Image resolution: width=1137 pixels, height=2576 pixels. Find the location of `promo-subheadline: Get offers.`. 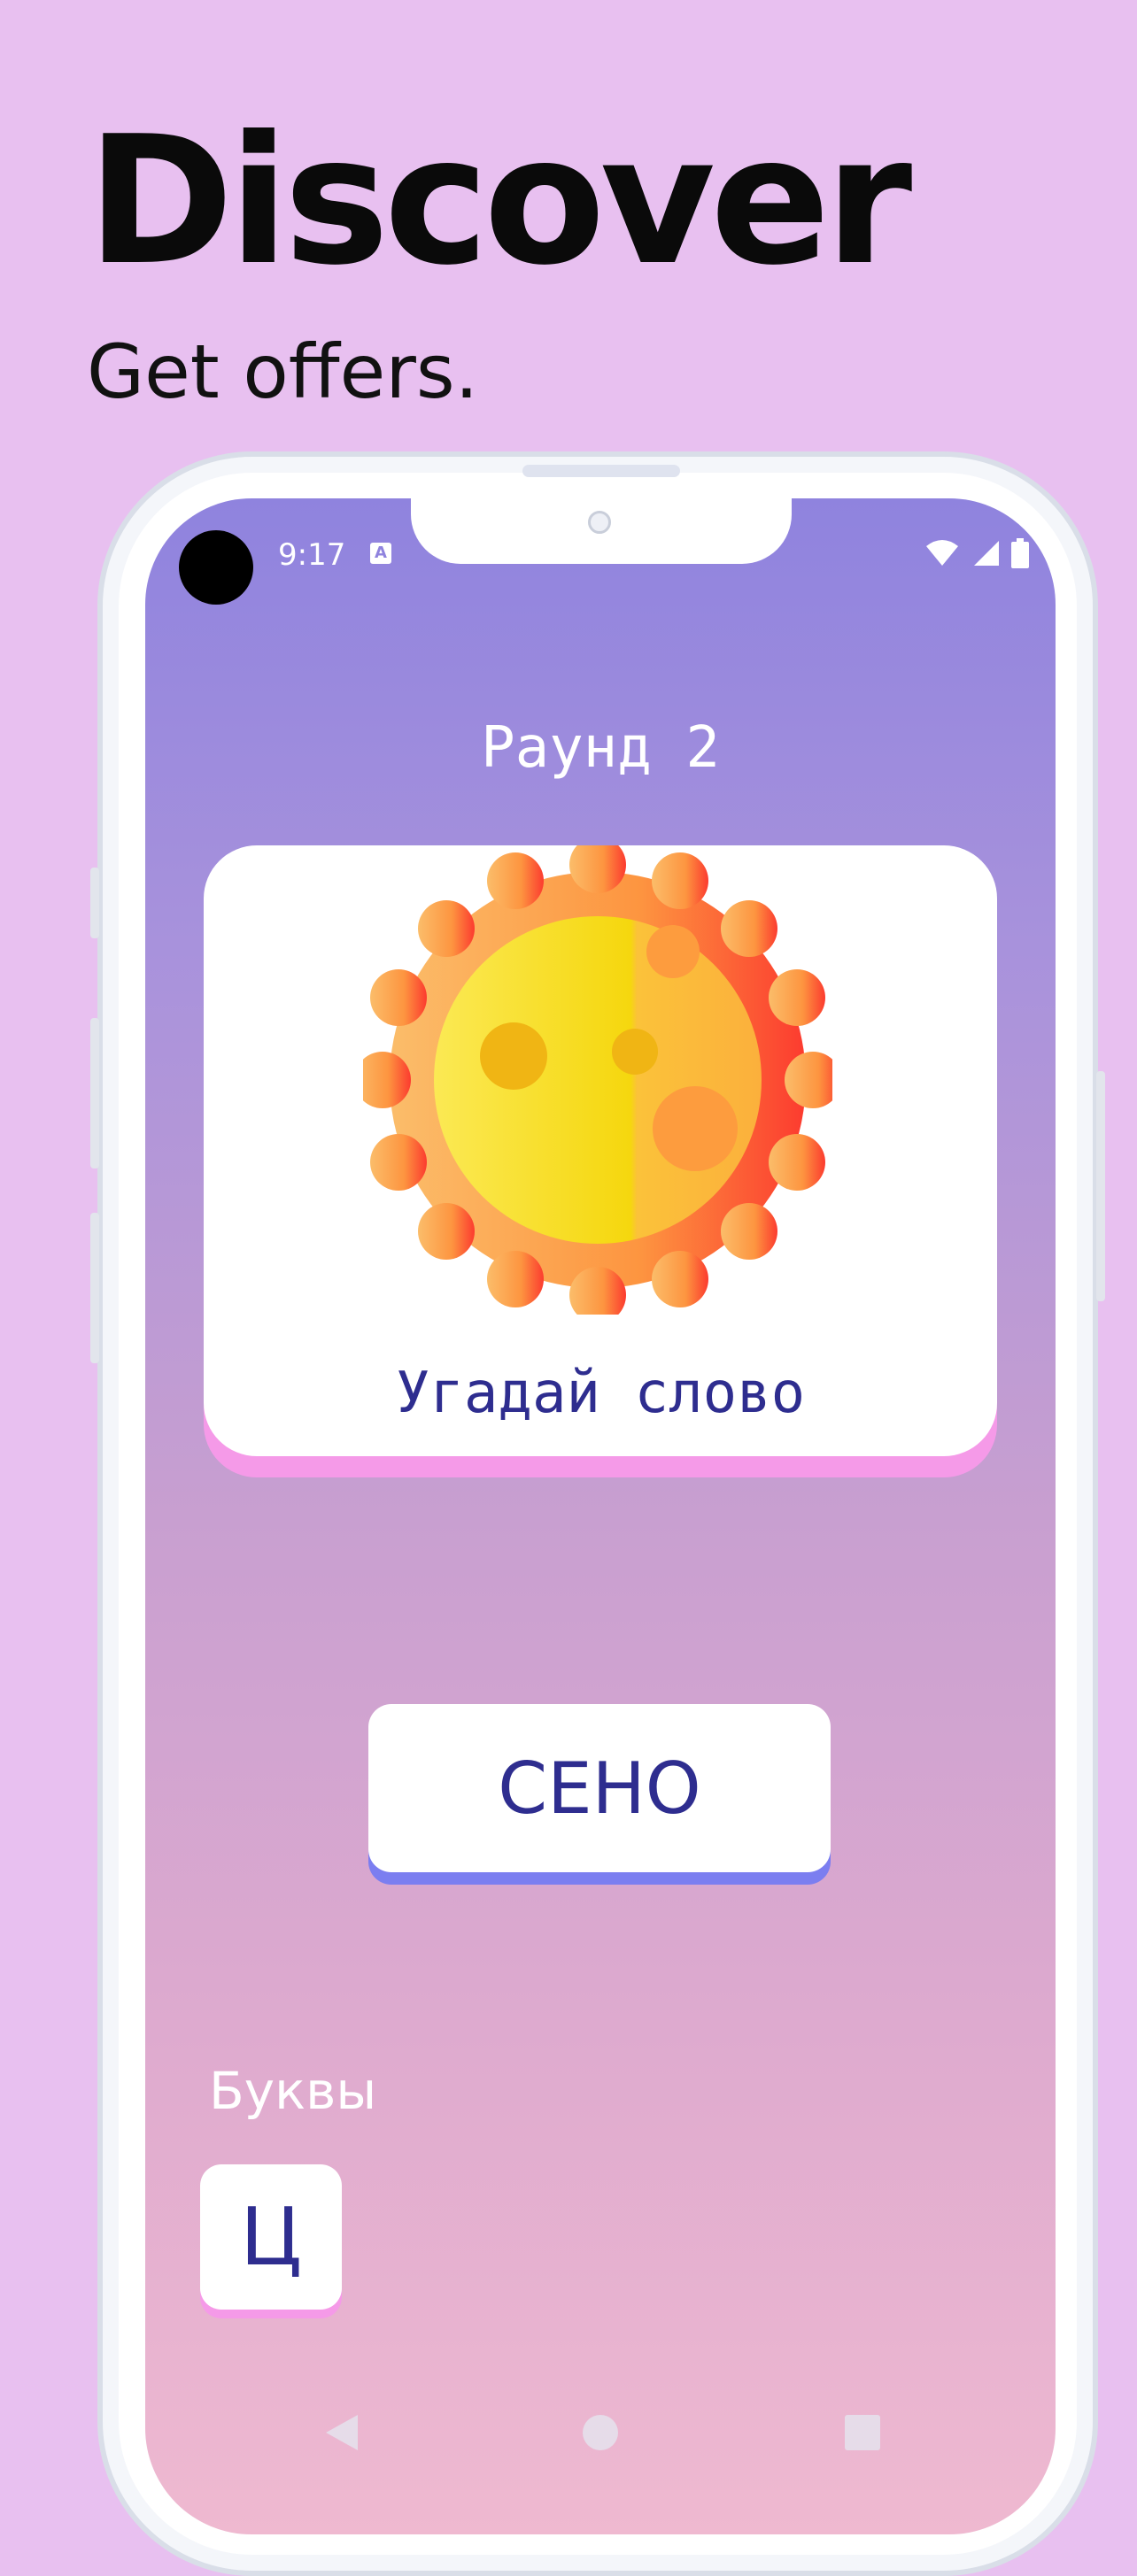

promo-subheadline: Get offers. is located at coordinates (283, 371).